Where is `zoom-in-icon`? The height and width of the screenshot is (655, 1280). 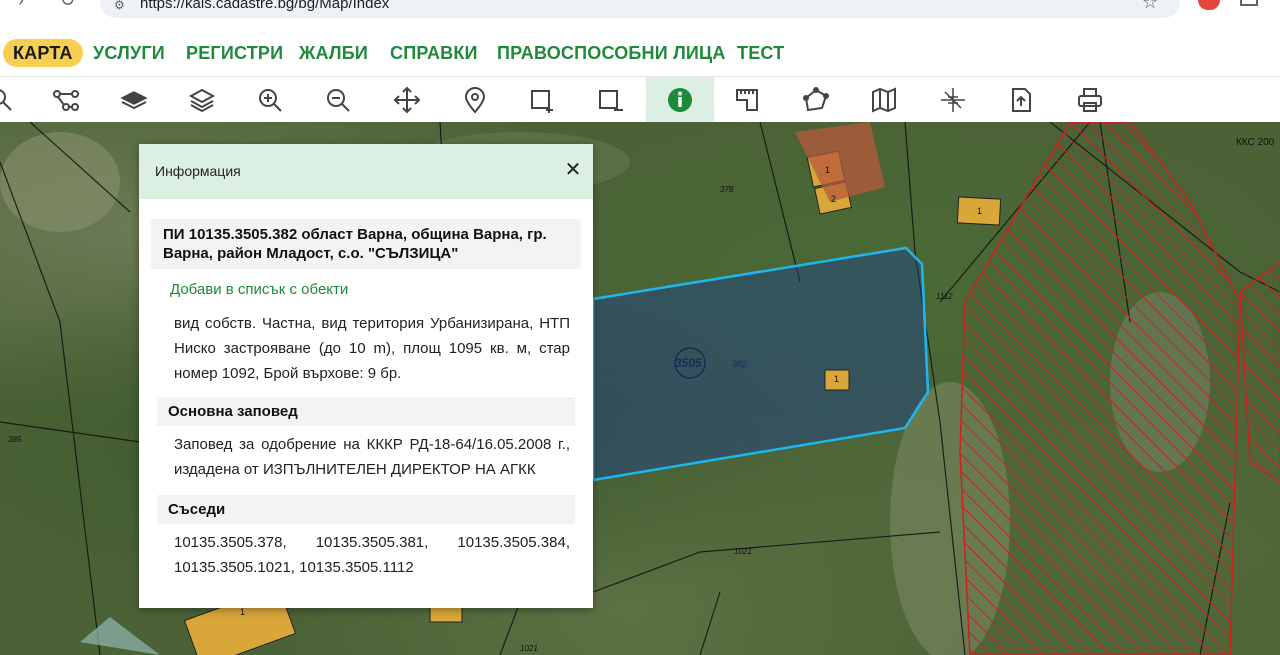 zoom-in-icon is located at coordinates (270, 100).